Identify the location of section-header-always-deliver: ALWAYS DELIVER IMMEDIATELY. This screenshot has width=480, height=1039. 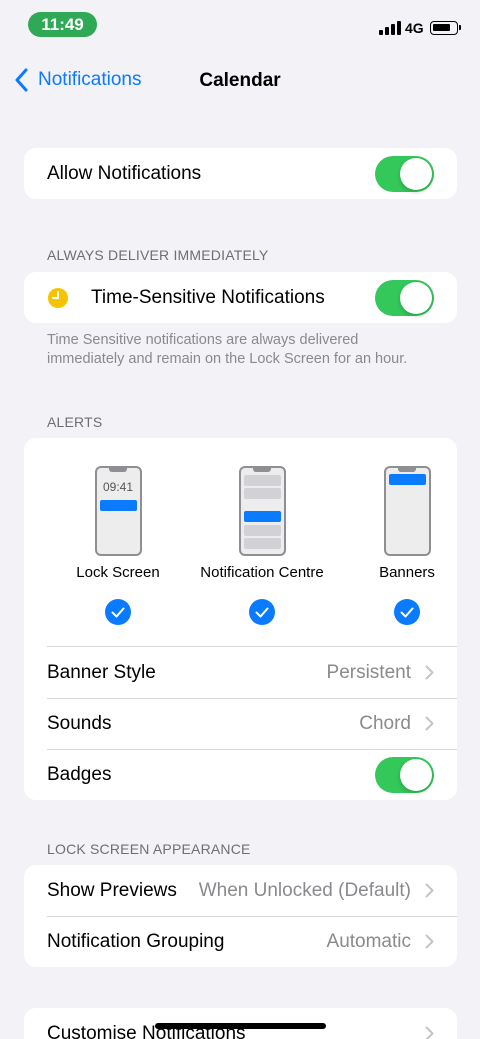
(158, 255).